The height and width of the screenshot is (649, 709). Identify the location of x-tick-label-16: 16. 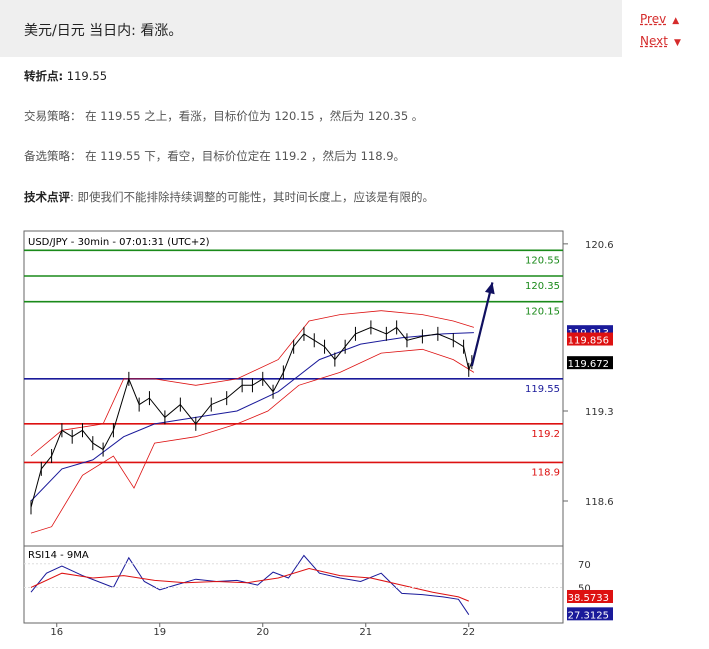
(56, 632).